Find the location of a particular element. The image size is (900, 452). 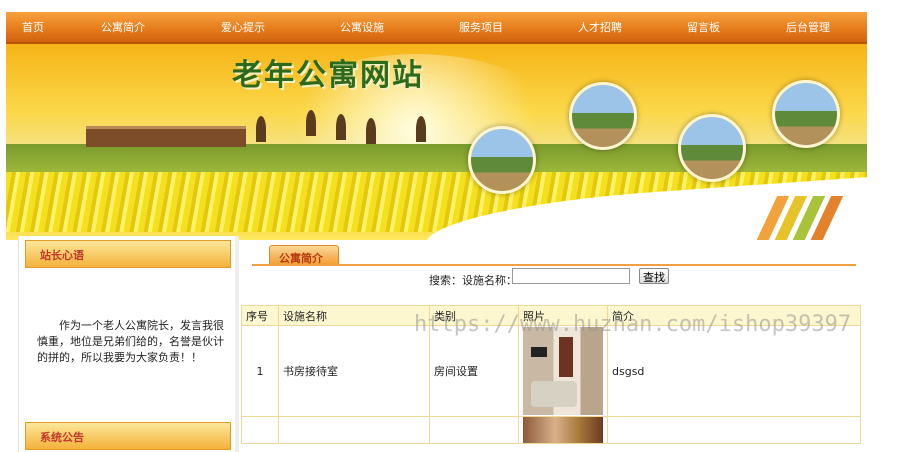

banner-farmhouse is located at coordinates (166, 136).